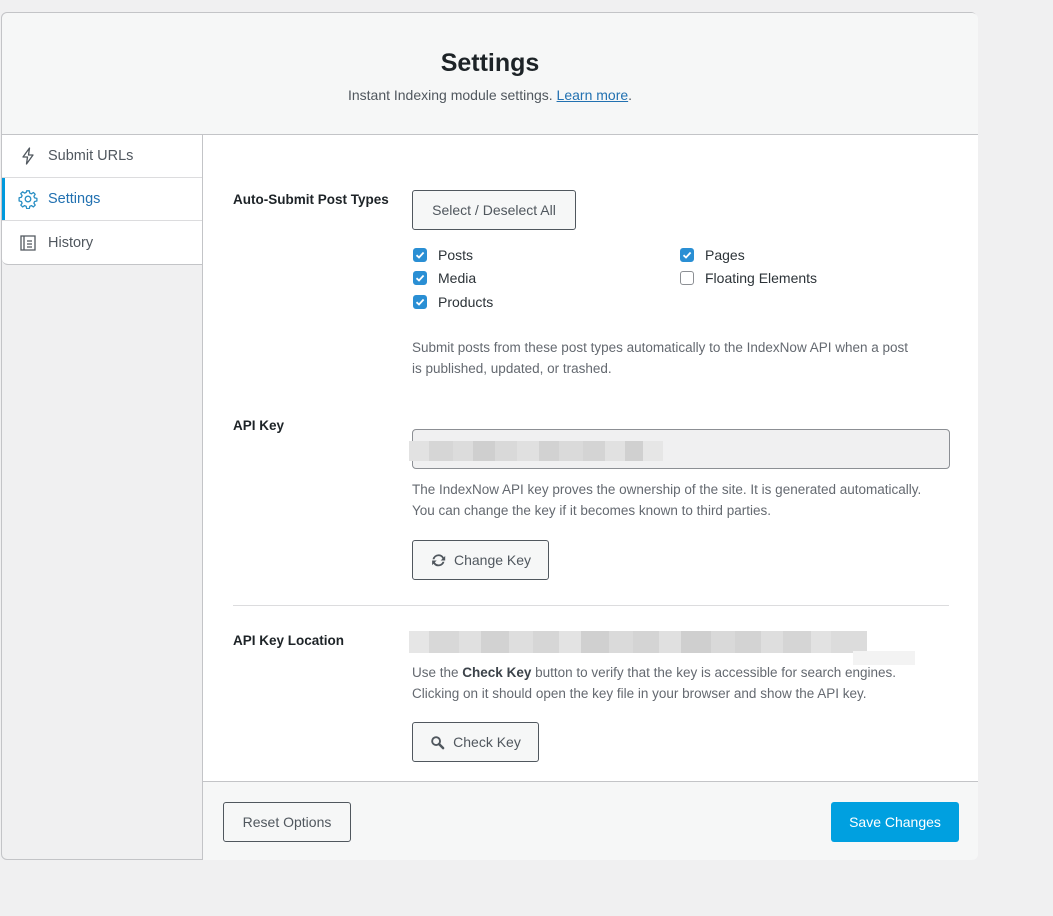  What do you see at coordinates (591, 605) in the screenshot?
I see `section-divider` at bounding box center [591, 605].